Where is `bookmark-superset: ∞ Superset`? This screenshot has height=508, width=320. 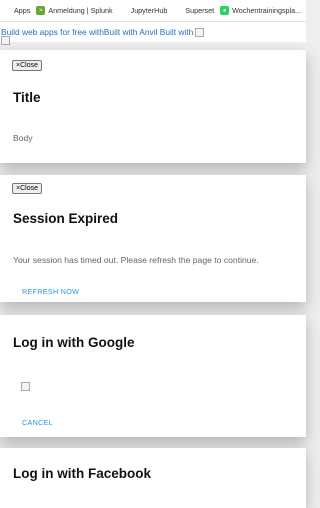
bookmark-superset: ∞ Superset is located at coordinates (193, 10).